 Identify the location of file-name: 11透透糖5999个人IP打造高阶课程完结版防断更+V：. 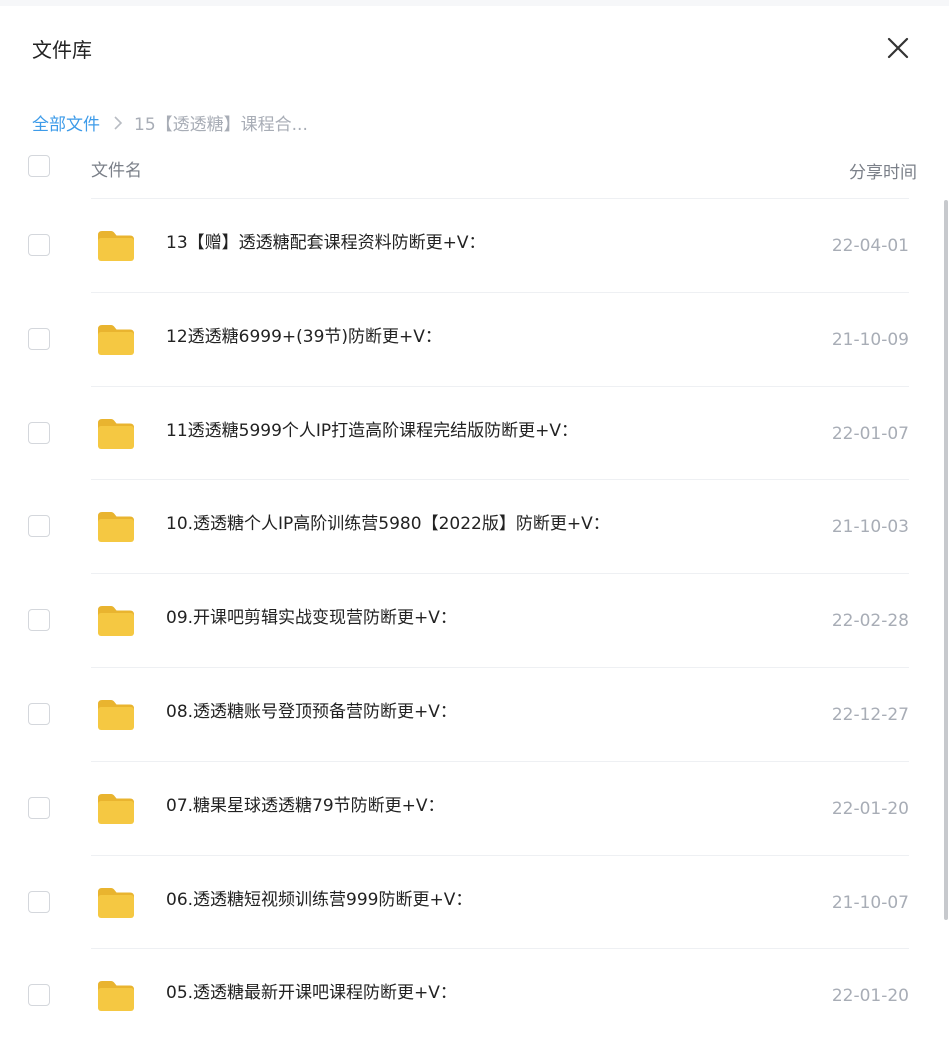
(372, 430).